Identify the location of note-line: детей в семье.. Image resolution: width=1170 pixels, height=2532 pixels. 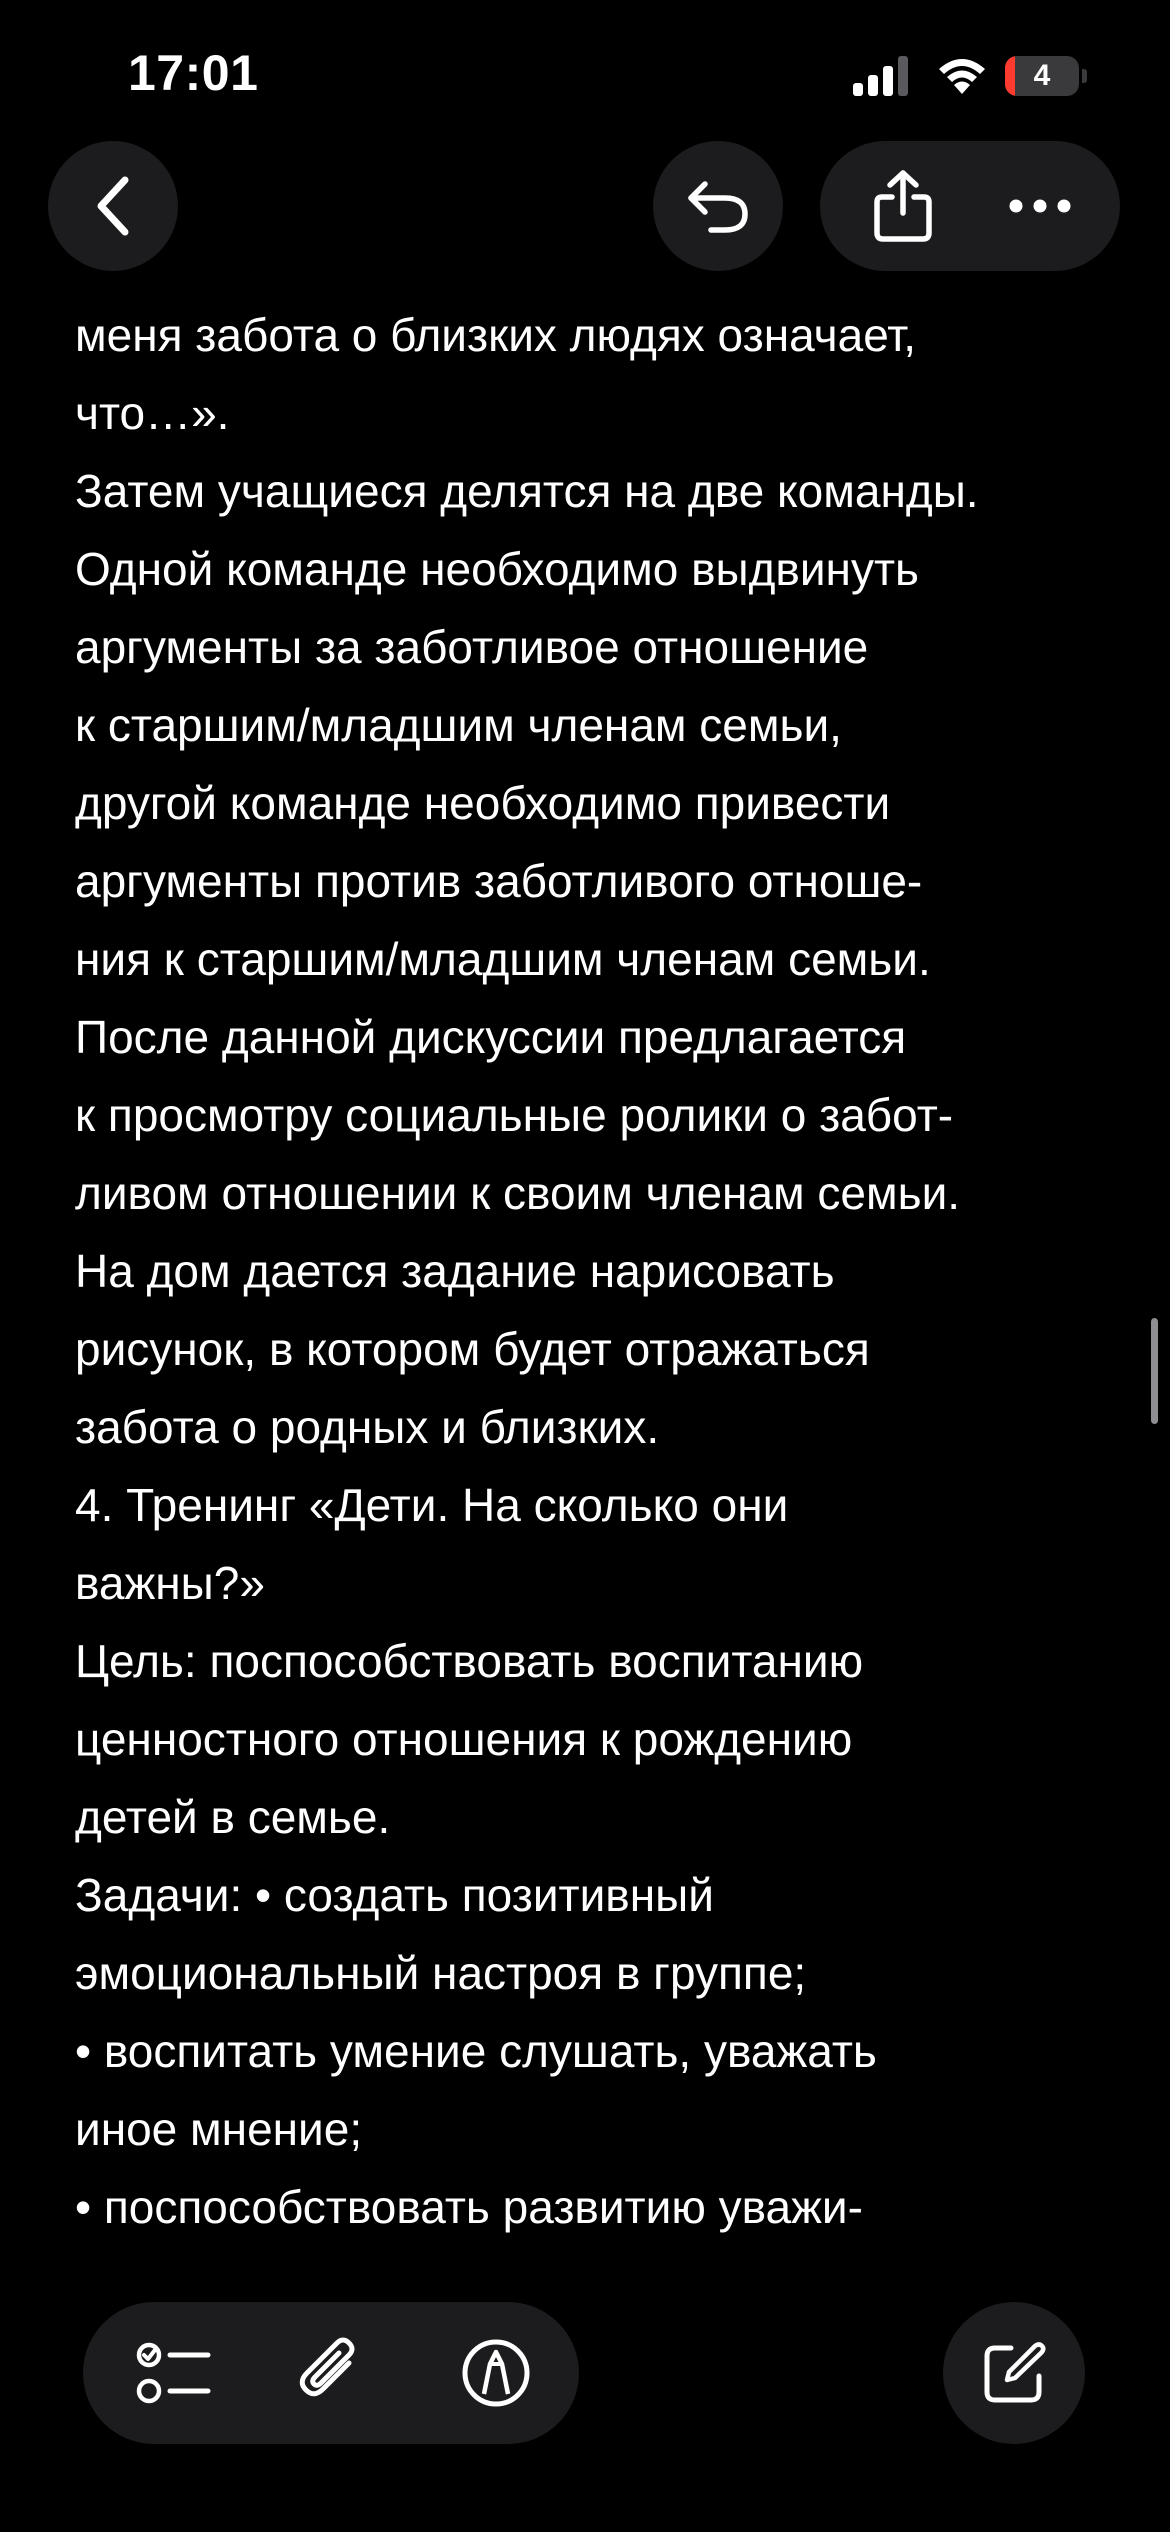
(233, 1817).